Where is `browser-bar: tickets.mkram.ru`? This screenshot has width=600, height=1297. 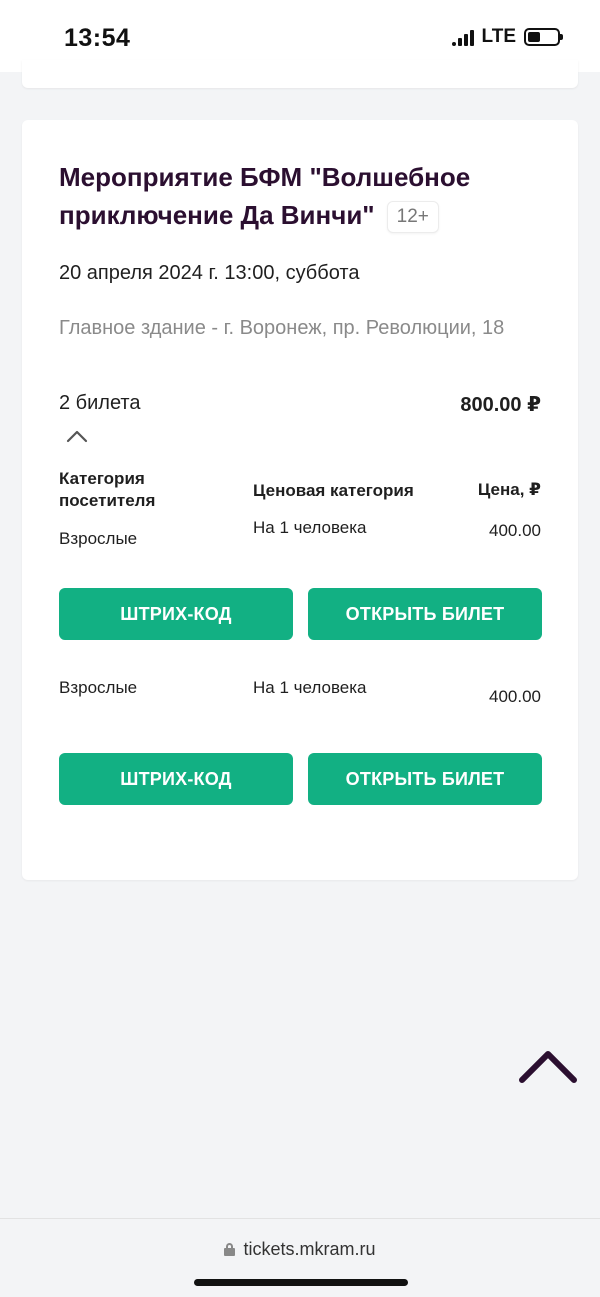
browser-bar: tickets.mkram.ru is located at coordinates (300, 1257).